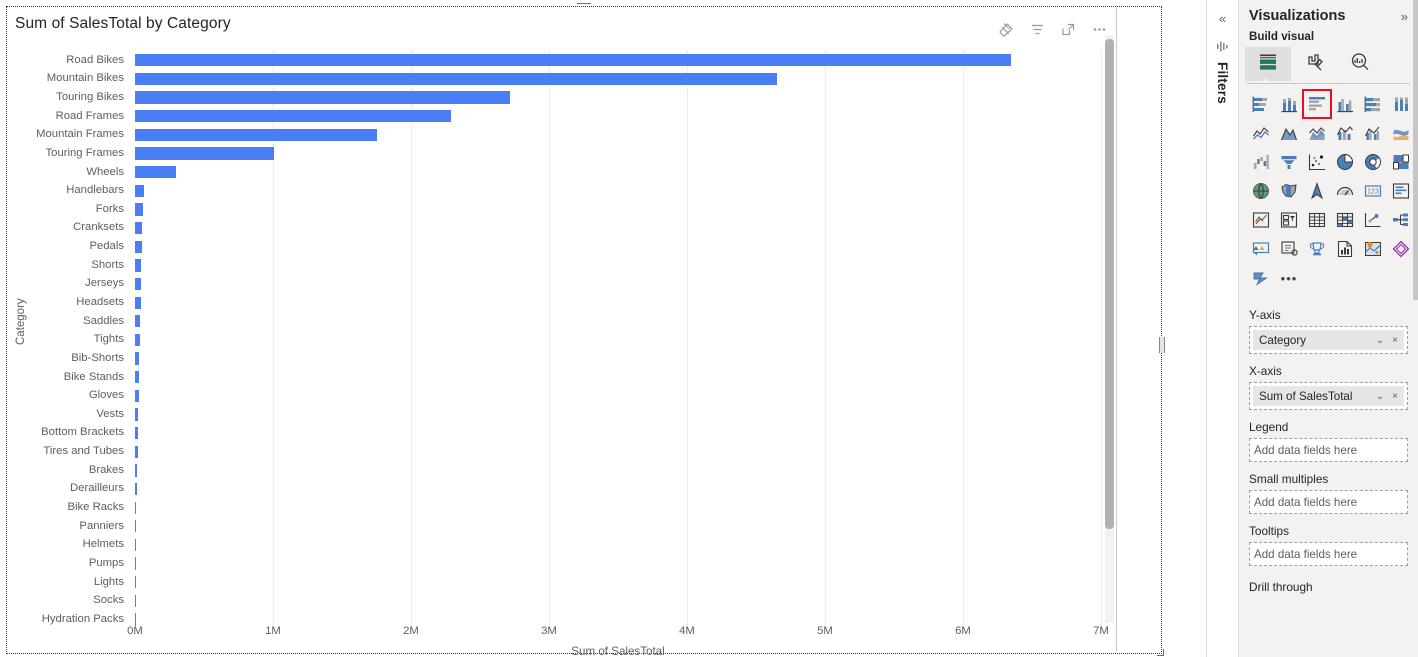  Describe the element at coordinates (1006, 29) in the screenshot. I see `pin-icon` at that location.